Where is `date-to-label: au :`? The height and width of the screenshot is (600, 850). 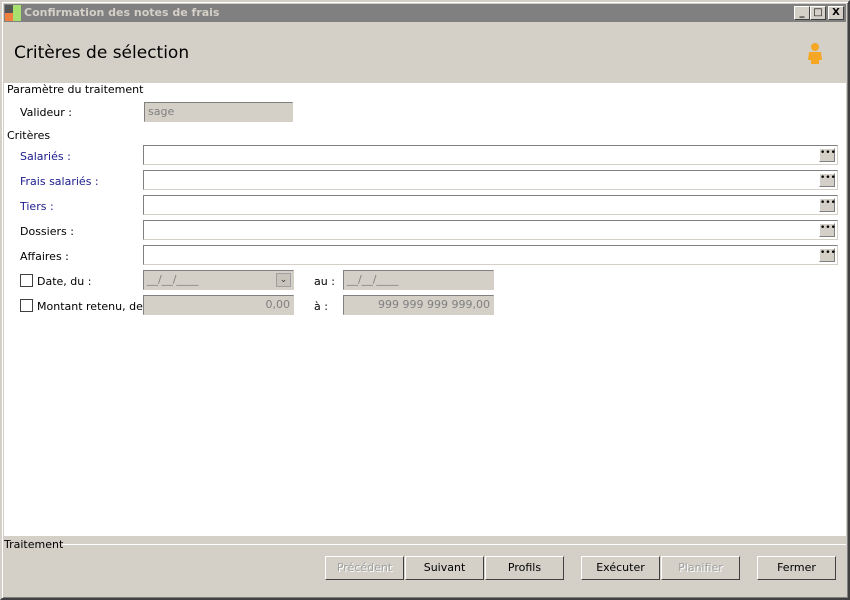
date-to-label: au : is located at coordinates (324, 281).